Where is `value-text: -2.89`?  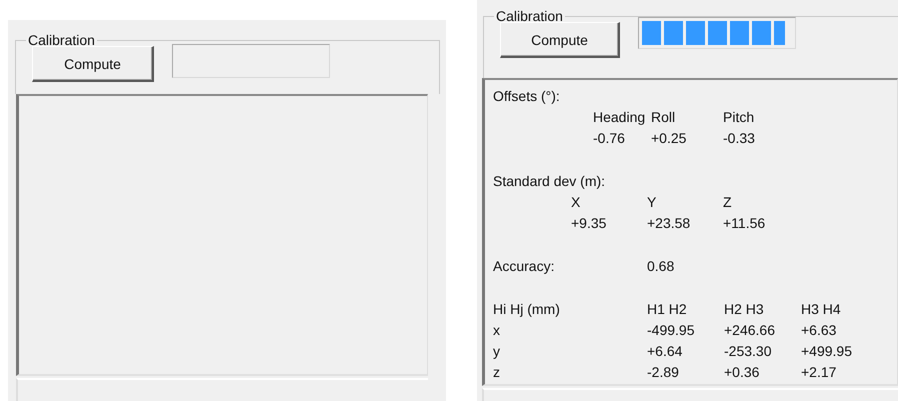
value-text: -2.89 is located at coordinates (663, 372).